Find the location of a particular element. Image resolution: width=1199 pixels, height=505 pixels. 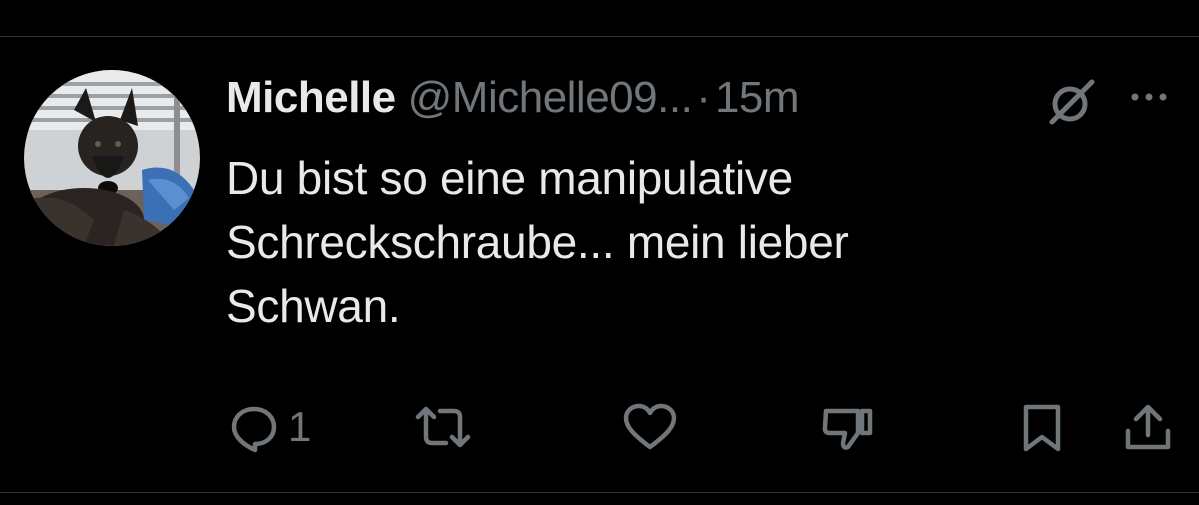

tweet-header: Michelle @Michelle09... · 15m is located at coordinates (513, 98).